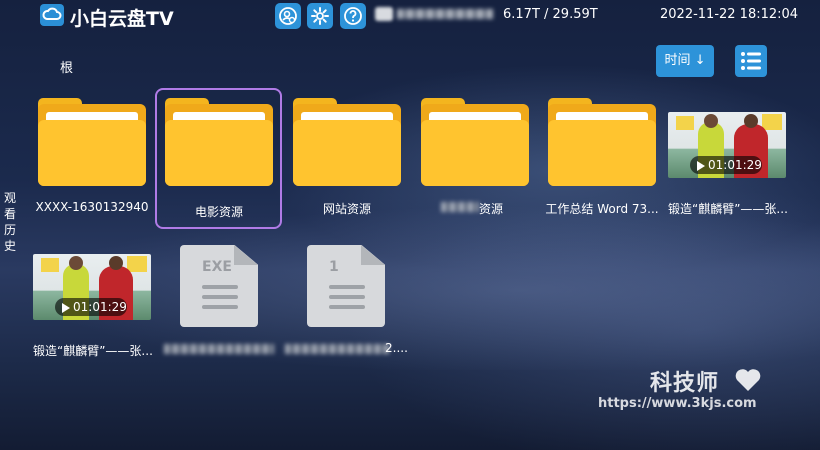 This screenshot has width=820, height=450. I want to click on view-mode-button, so click(751, 61).